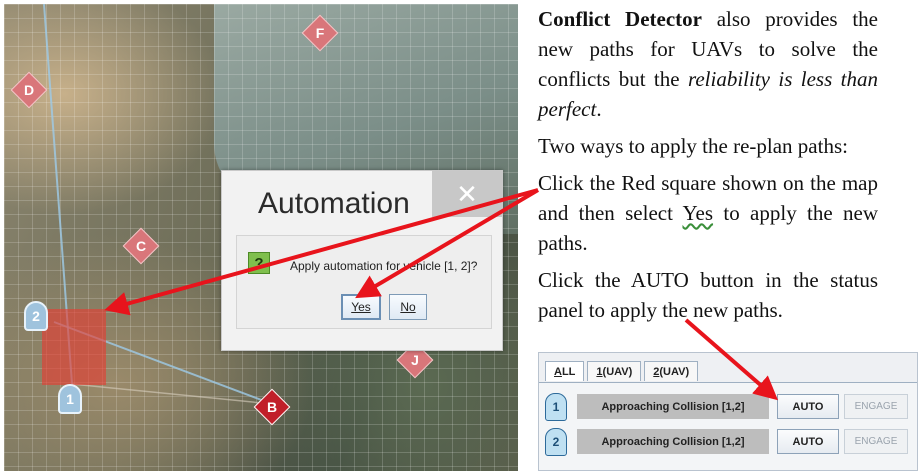  What do you see at coordinates (693, 146) in the screenshot?
I see `paragraph-two-ways: Two ways to apply the re-plan paths:` at bounding box center [693, 146].